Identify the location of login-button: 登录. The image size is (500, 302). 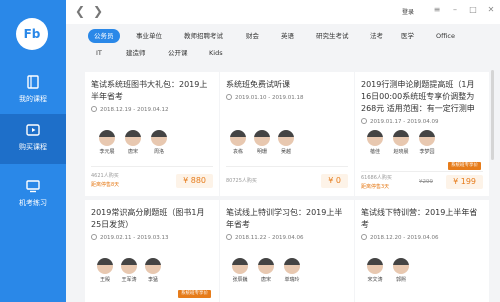
(408, 11).